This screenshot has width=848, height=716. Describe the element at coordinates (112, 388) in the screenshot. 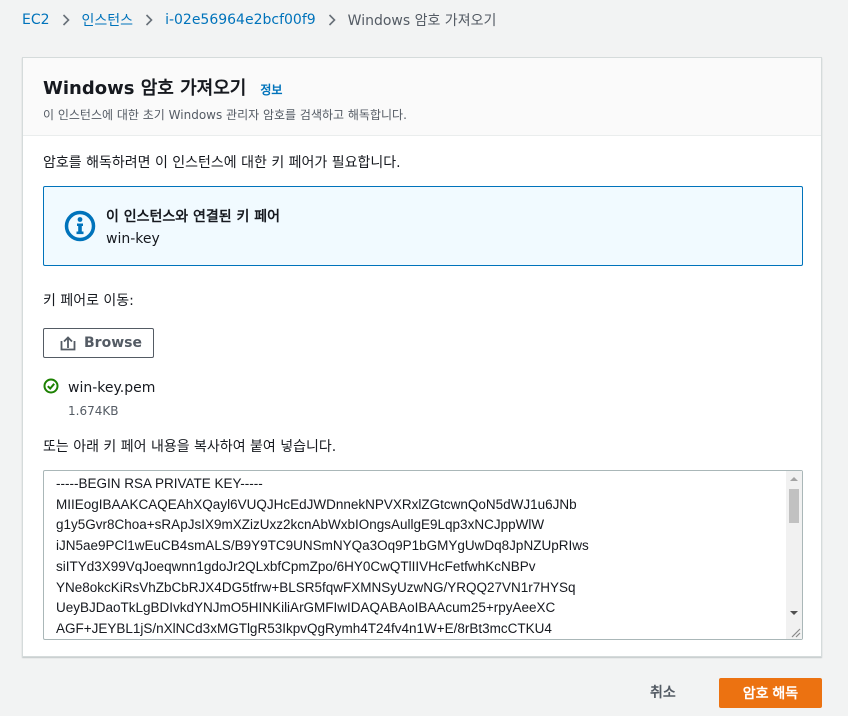

I see `file-name: win-key.pem` at that location.